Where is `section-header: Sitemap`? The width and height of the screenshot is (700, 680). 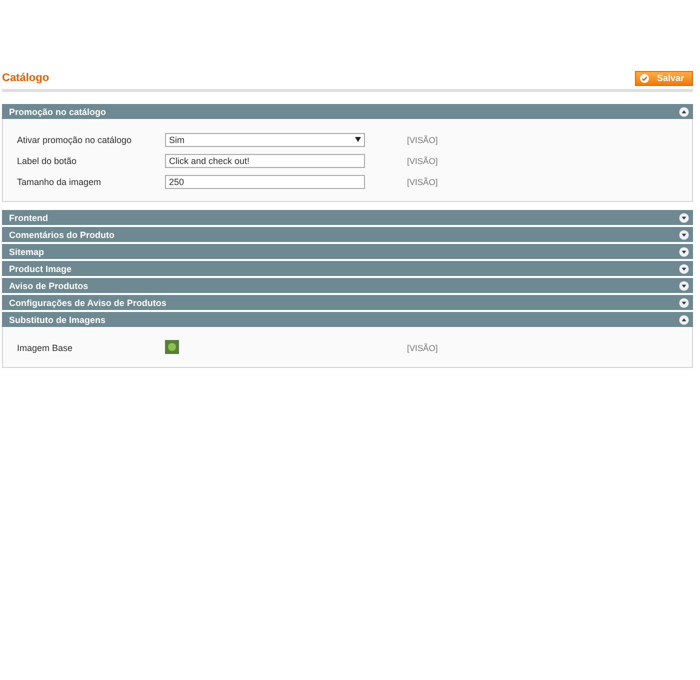 section-header: Sitemap is located at coordinates (347, 251).